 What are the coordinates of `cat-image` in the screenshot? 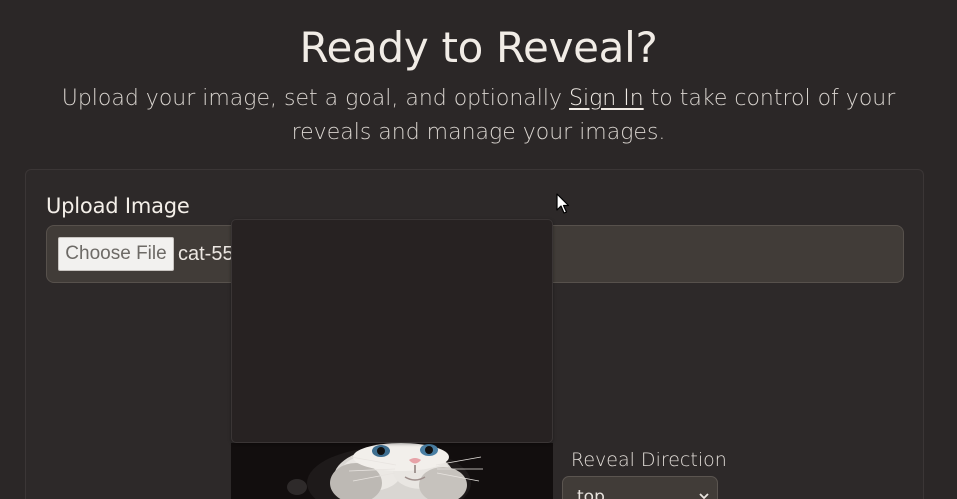 It's located at (392, 471).